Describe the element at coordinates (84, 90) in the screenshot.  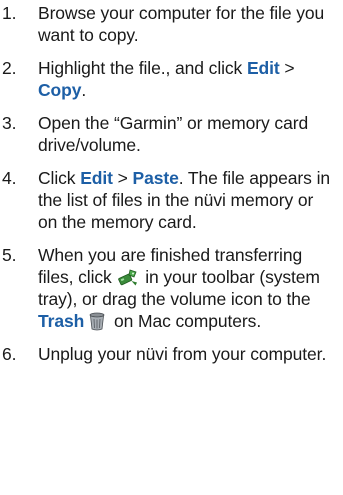
I see `step-text-end: .` at that location.